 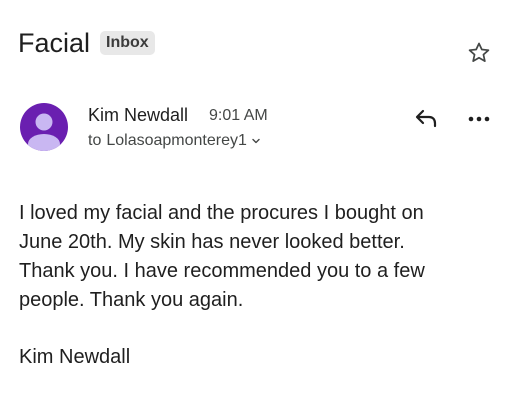 What do you see at coordinates (479, 53) in the screenshot?
I see `star-icon` at bounding box center [479, 53].